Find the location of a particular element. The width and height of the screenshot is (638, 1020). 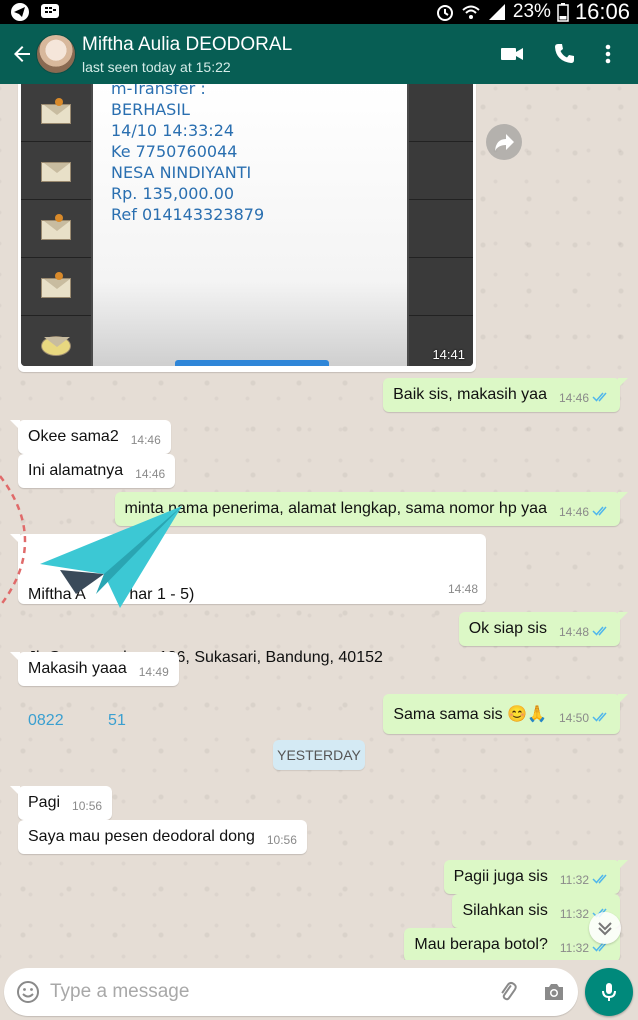

message-time: 14:49 is located at coordinates (153, 672).